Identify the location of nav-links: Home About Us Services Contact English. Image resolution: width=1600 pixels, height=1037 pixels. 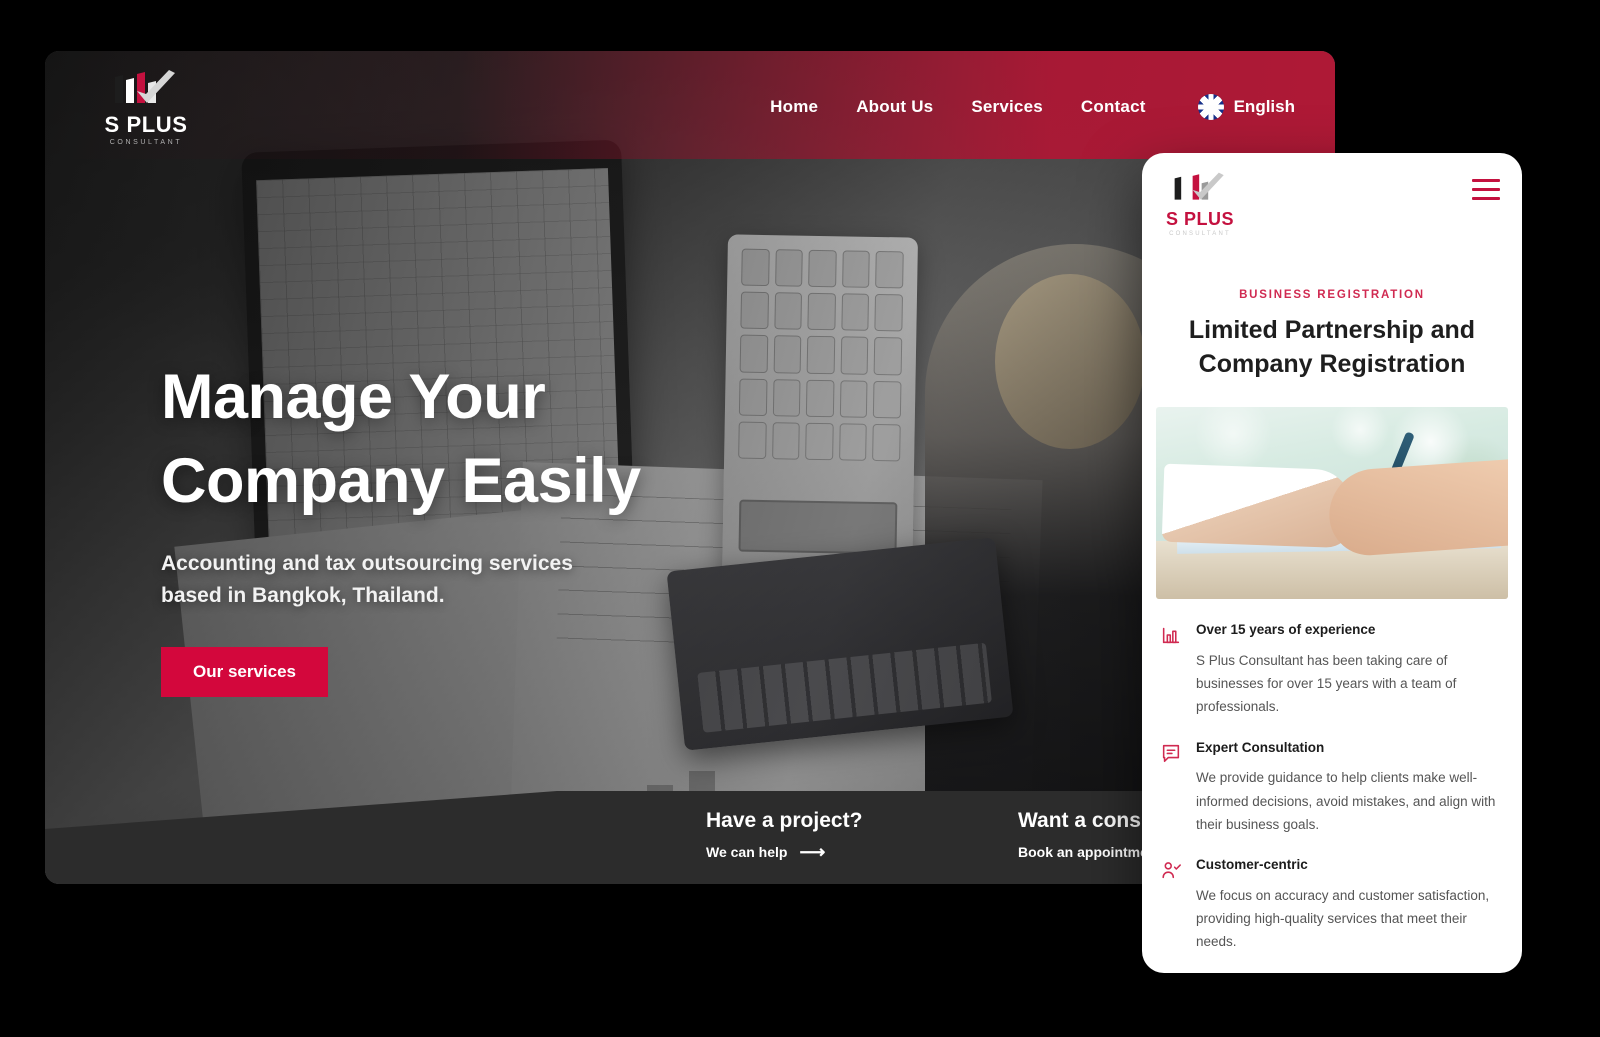
(1032, 107).